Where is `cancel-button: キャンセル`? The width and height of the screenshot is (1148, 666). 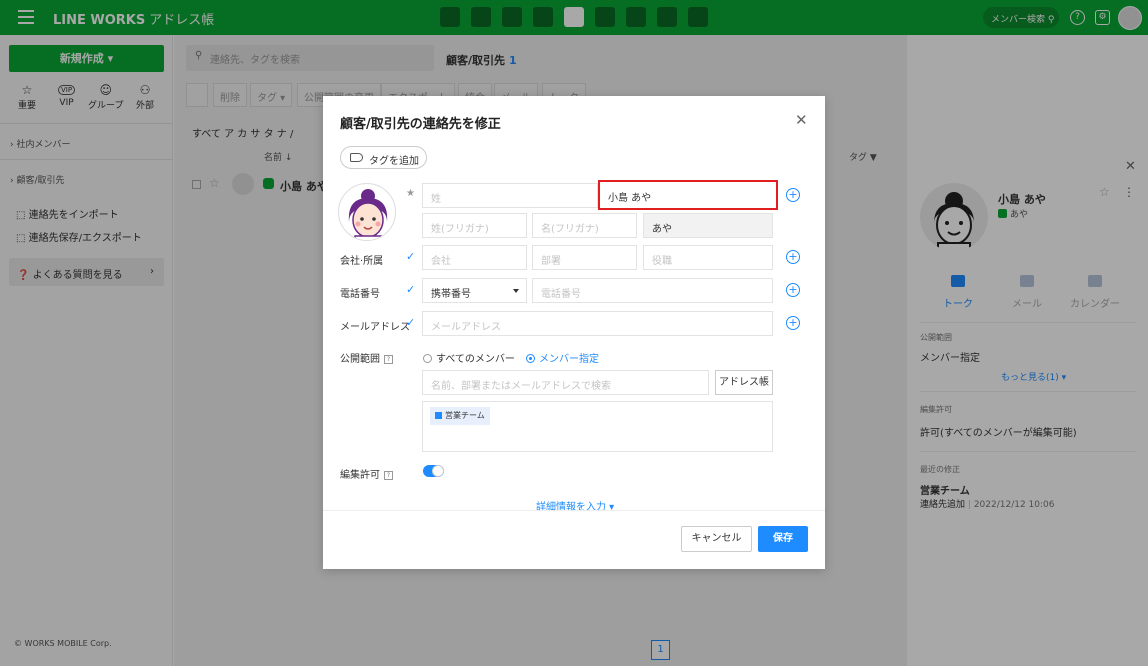 cancel-button: キャンセル is located at coordinates (716, 539).